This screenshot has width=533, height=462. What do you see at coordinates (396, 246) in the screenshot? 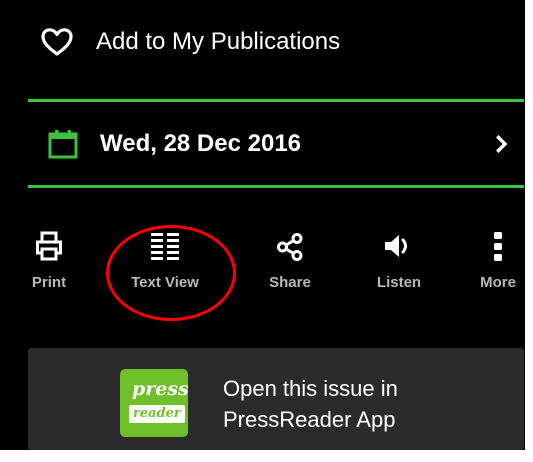
I see `speaker-icon` at bounding box center [396, 246].